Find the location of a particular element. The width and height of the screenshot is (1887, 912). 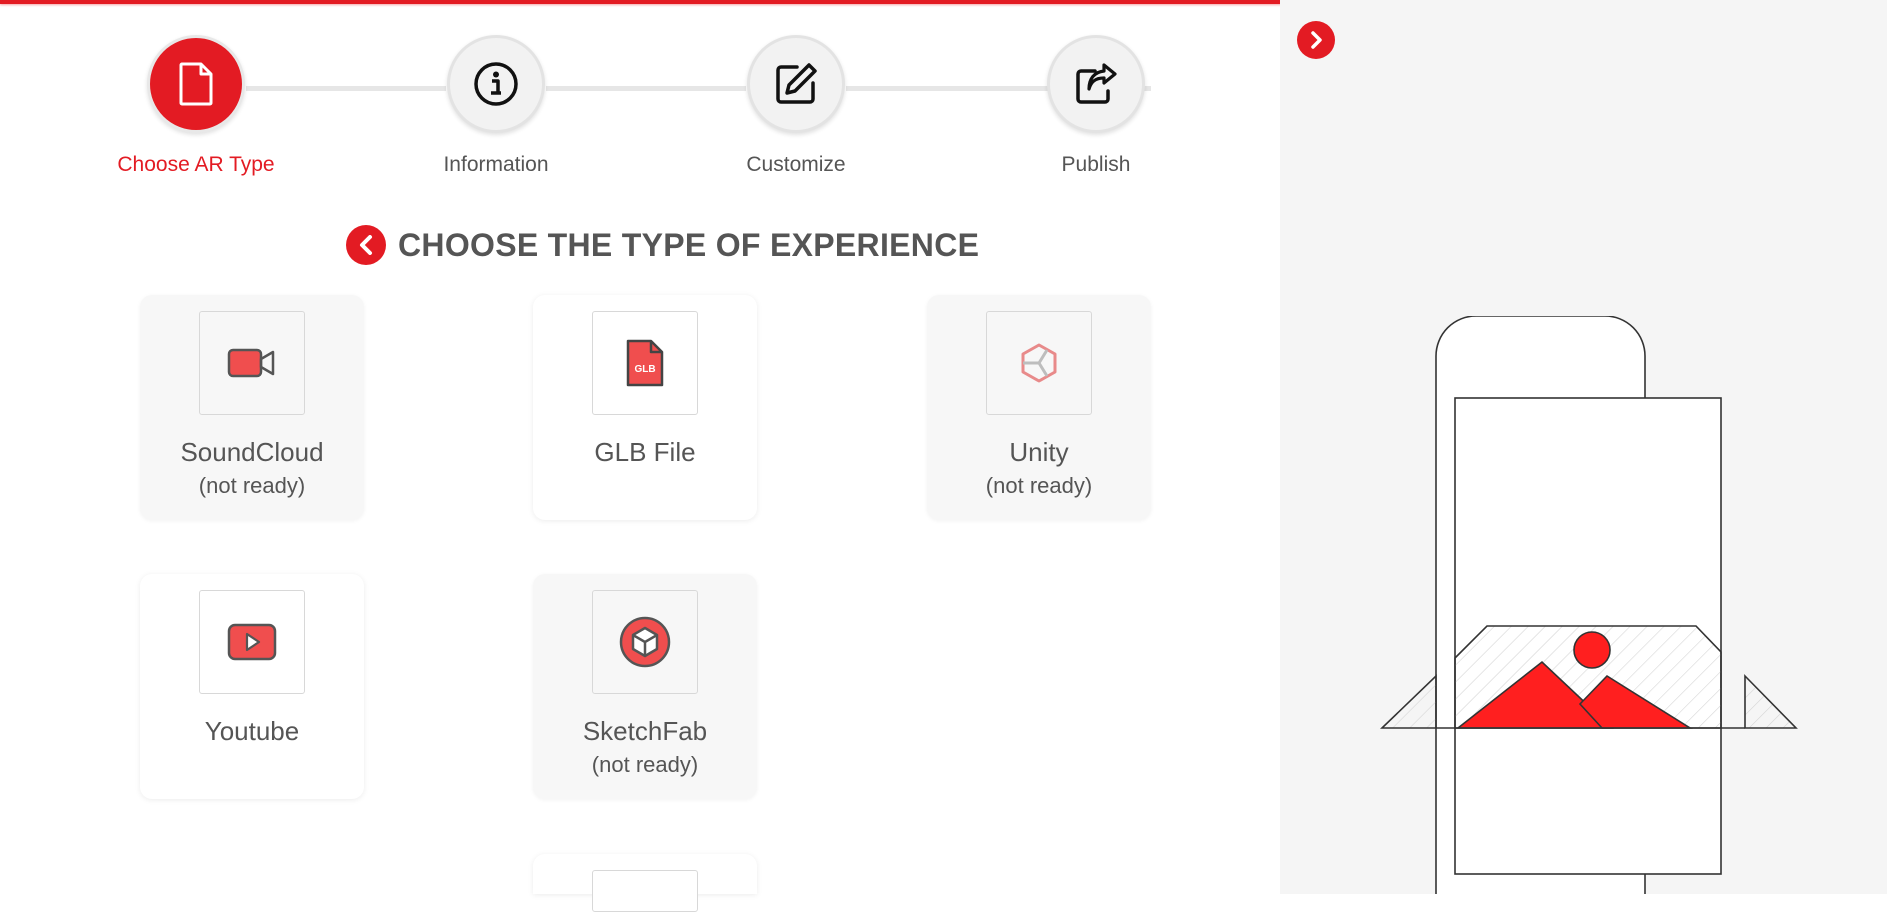

ground-plane is located at coordinates (1408, 701).